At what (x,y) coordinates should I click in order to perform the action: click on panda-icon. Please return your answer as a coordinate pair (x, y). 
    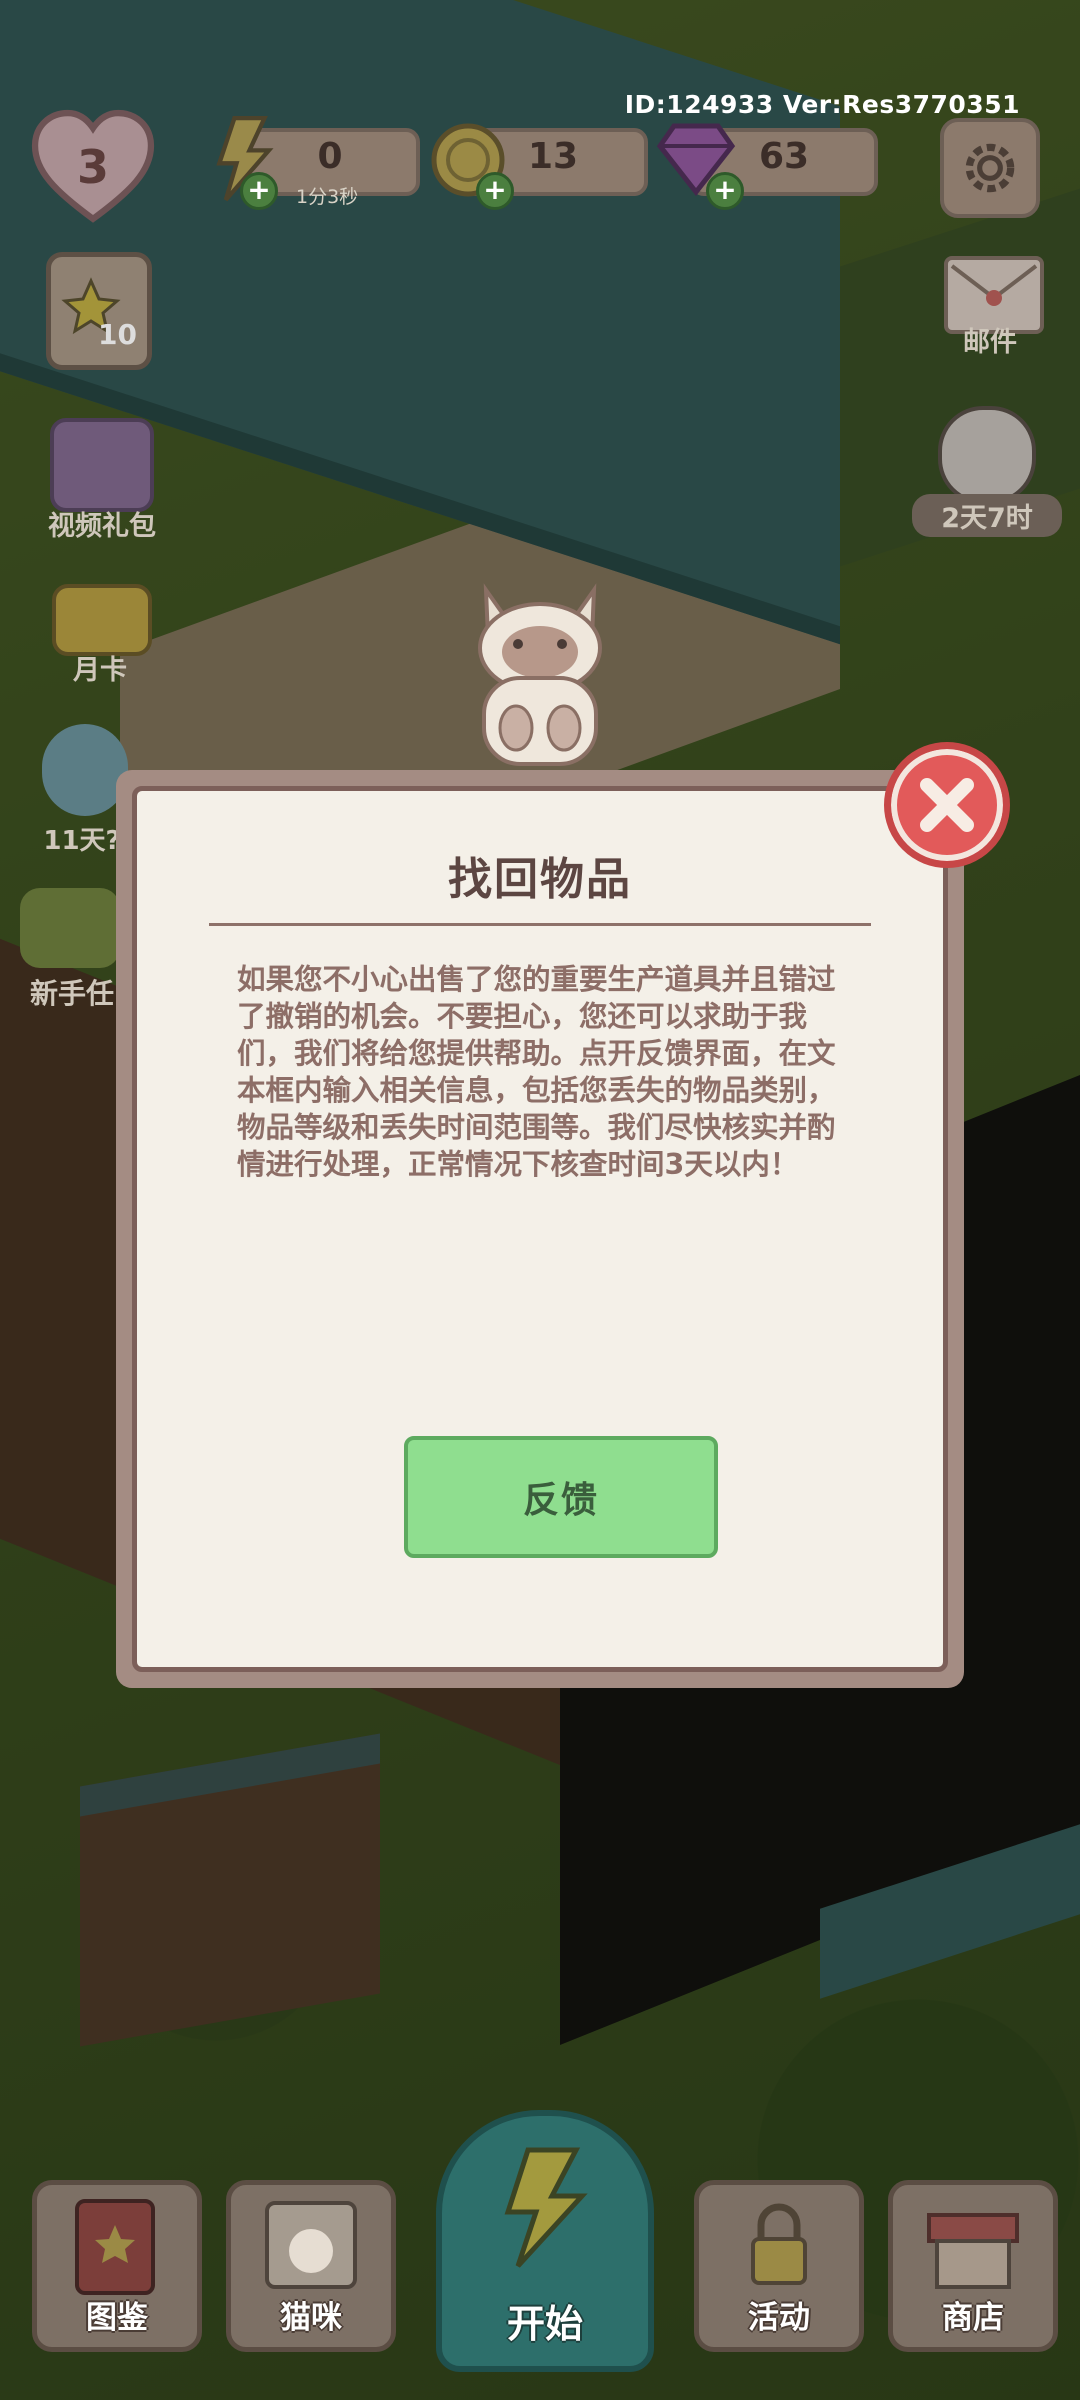
    Looking at the image, I should click on (987, 455).